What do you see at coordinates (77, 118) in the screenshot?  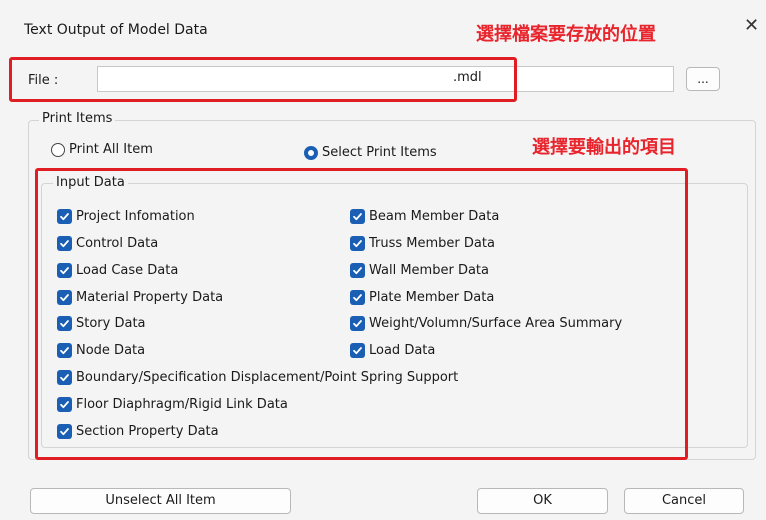 I see `print-items-legend: Print Items` at bounding box center [77, 118].